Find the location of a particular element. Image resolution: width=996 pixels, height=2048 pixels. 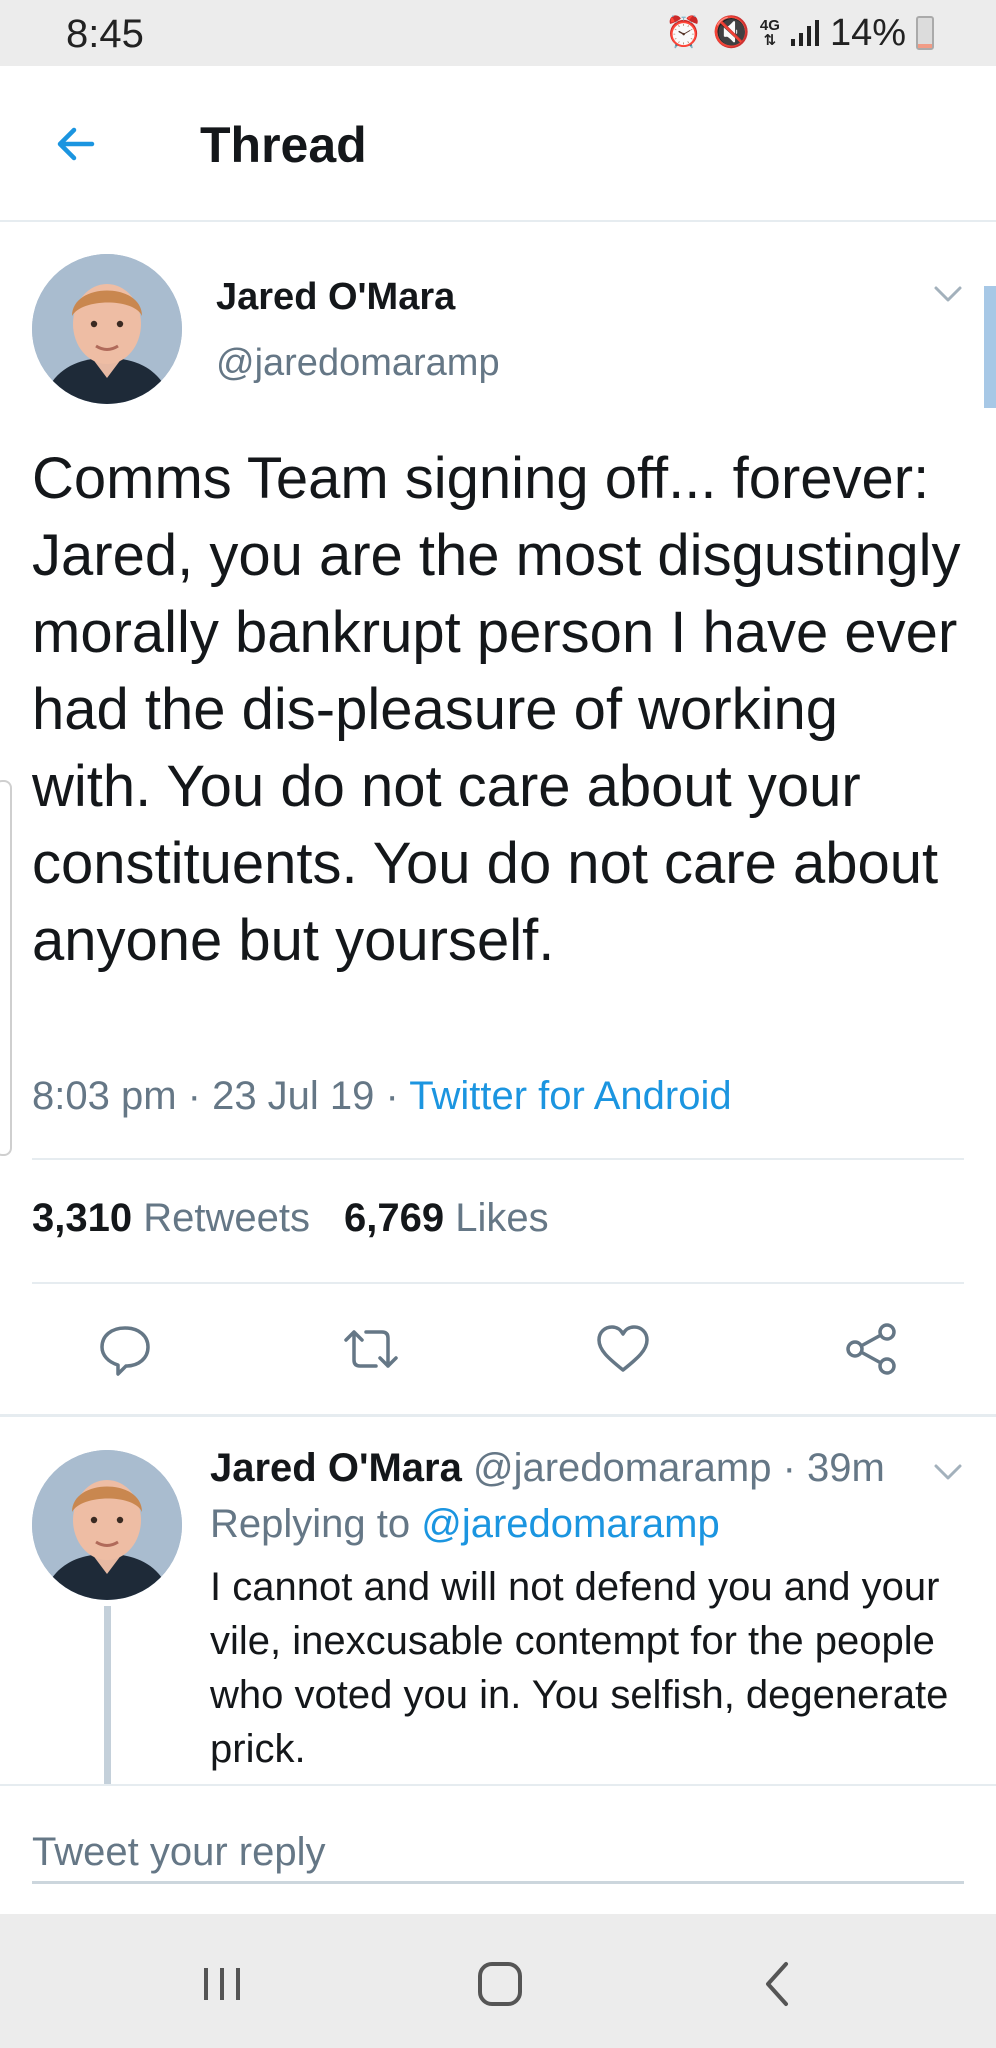

retweet-button is located at coordinates (371, 1349).